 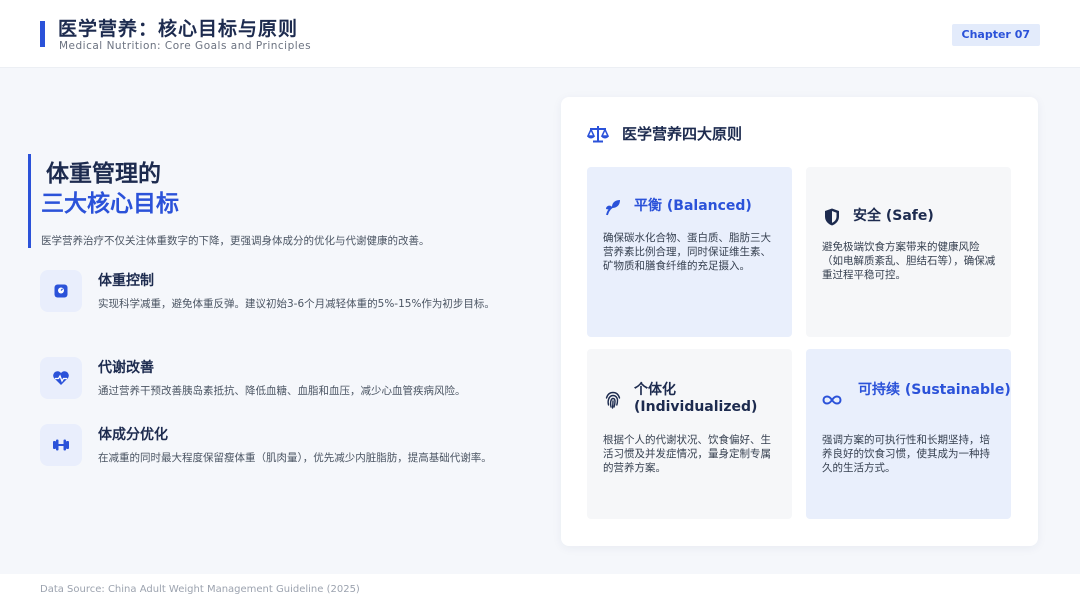 I want to click on heartbeat-icon, so click(x=61, y=378).